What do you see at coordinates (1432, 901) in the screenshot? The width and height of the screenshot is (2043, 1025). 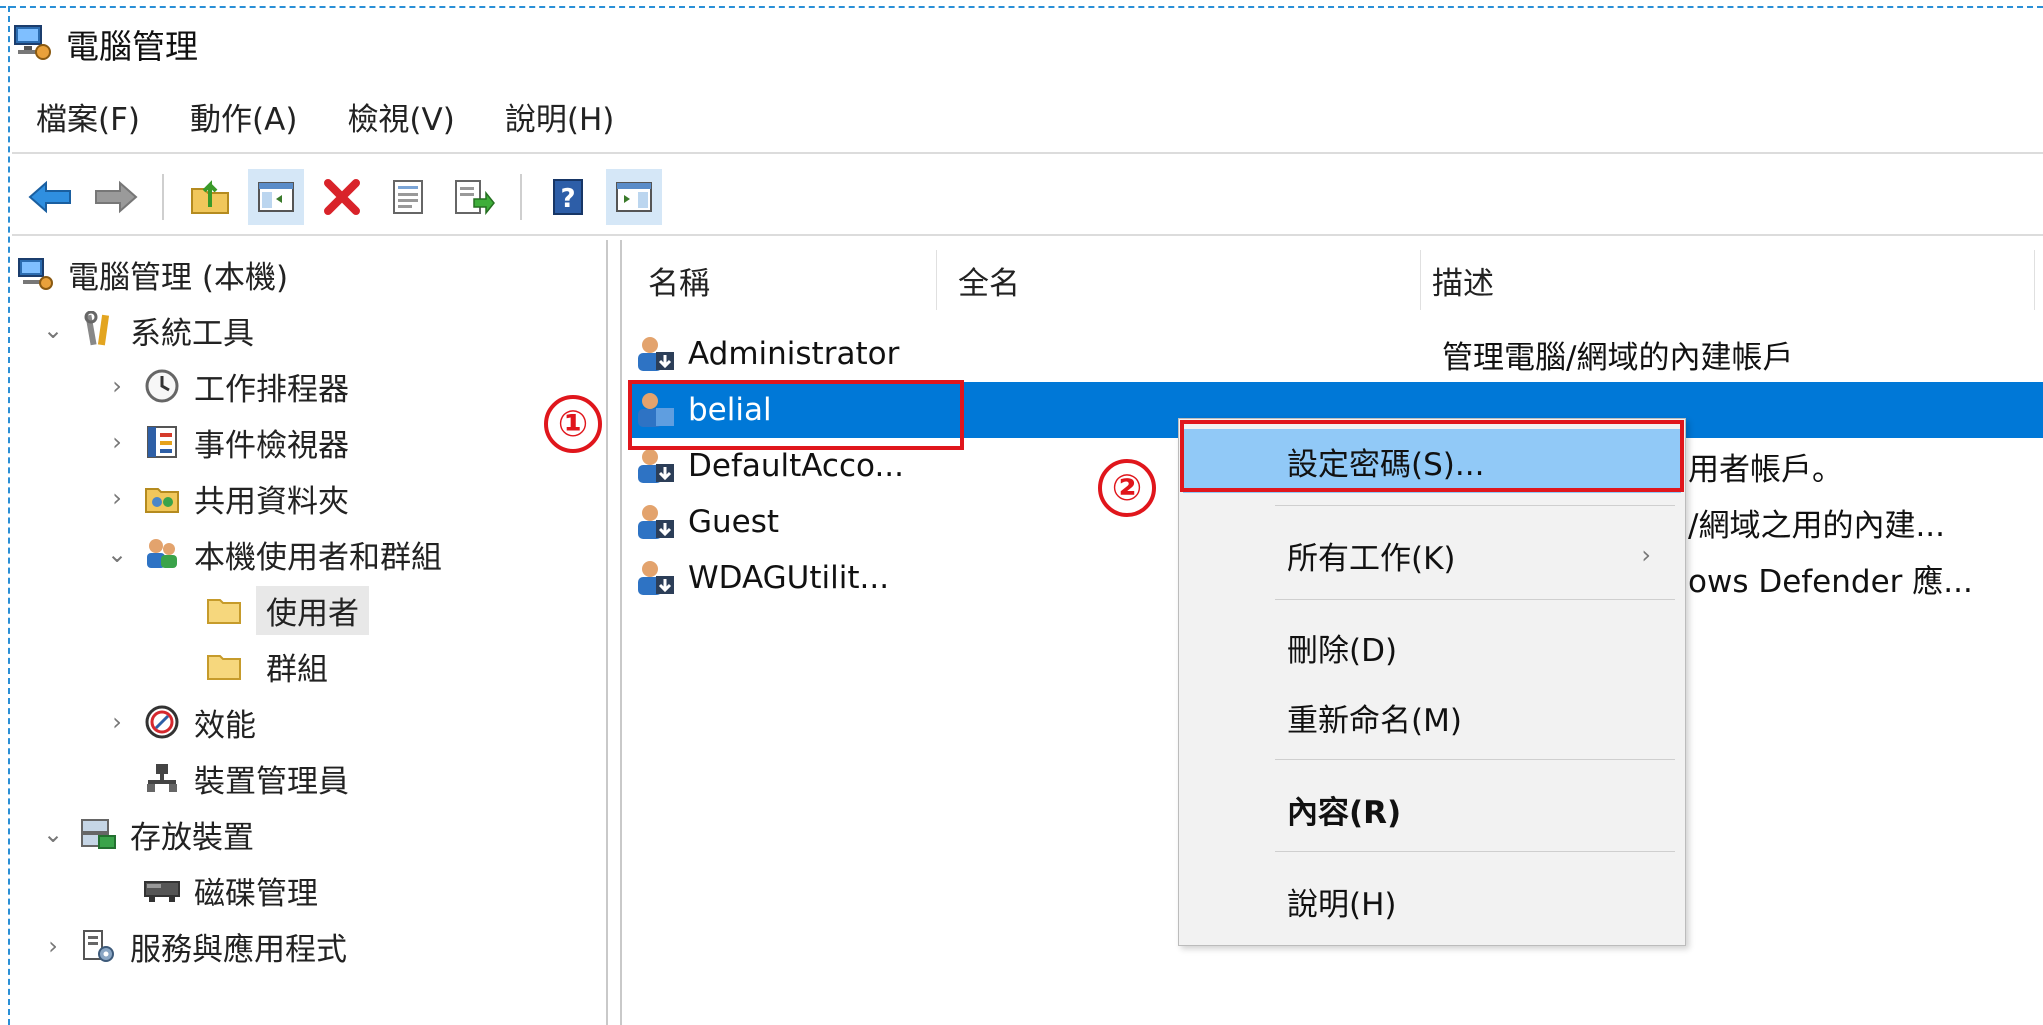 I see `menu-item-help: 說明(H)` at bounding box center [1432, 901].